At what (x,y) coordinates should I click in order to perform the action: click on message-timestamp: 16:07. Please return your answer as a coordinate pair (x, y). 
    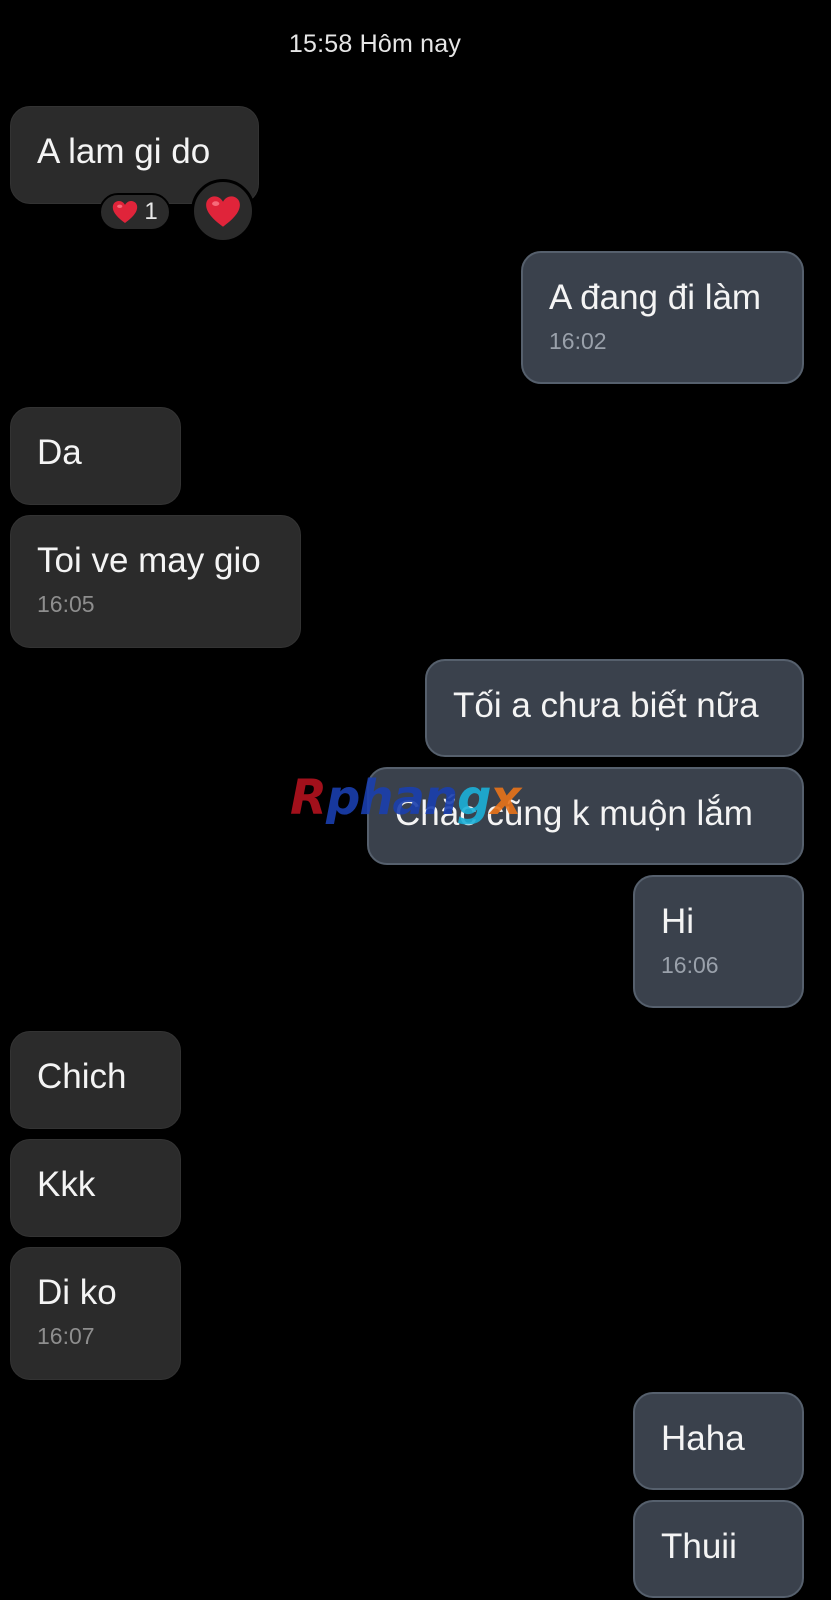
    Looking at the image, I should click on (66, 1336).